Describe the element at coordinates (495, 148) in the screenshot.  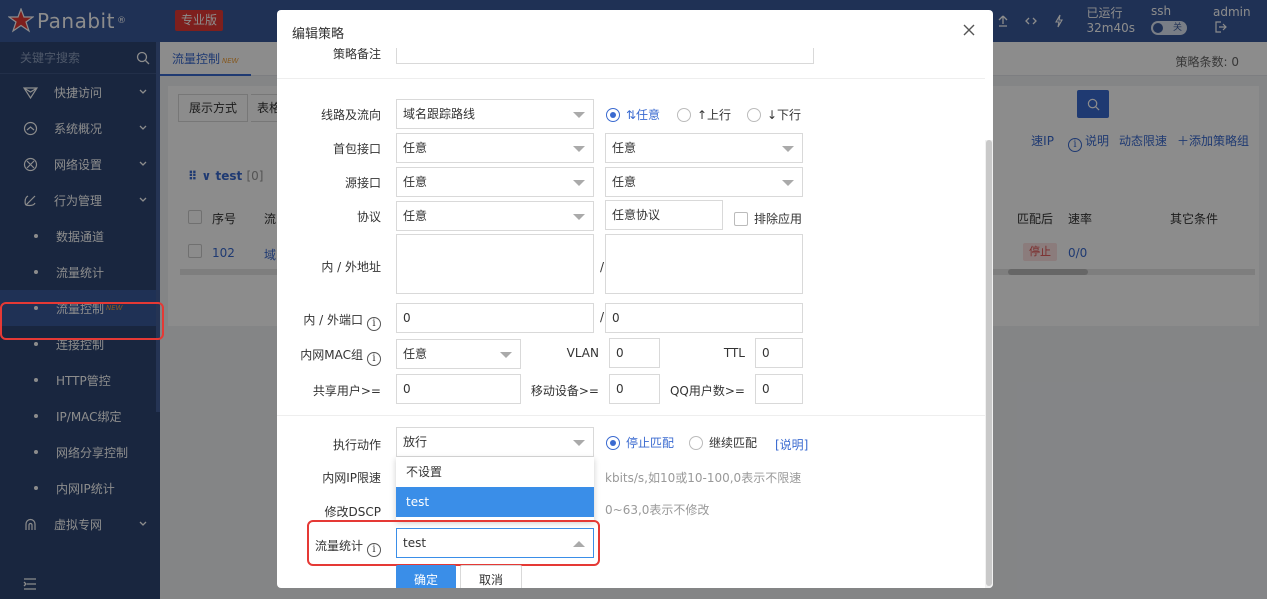
I see `first-if-select-1: 任意` at that location.